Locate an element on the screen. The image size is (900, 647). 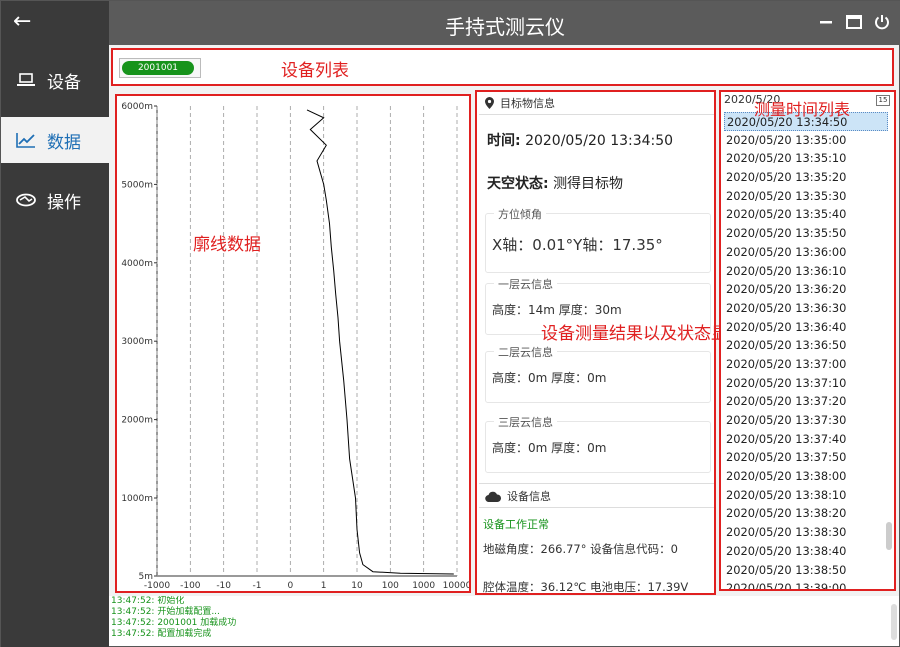
measure-time: 时间: 2020/05/20 13:34:50 is located at coordinates (580, 140).